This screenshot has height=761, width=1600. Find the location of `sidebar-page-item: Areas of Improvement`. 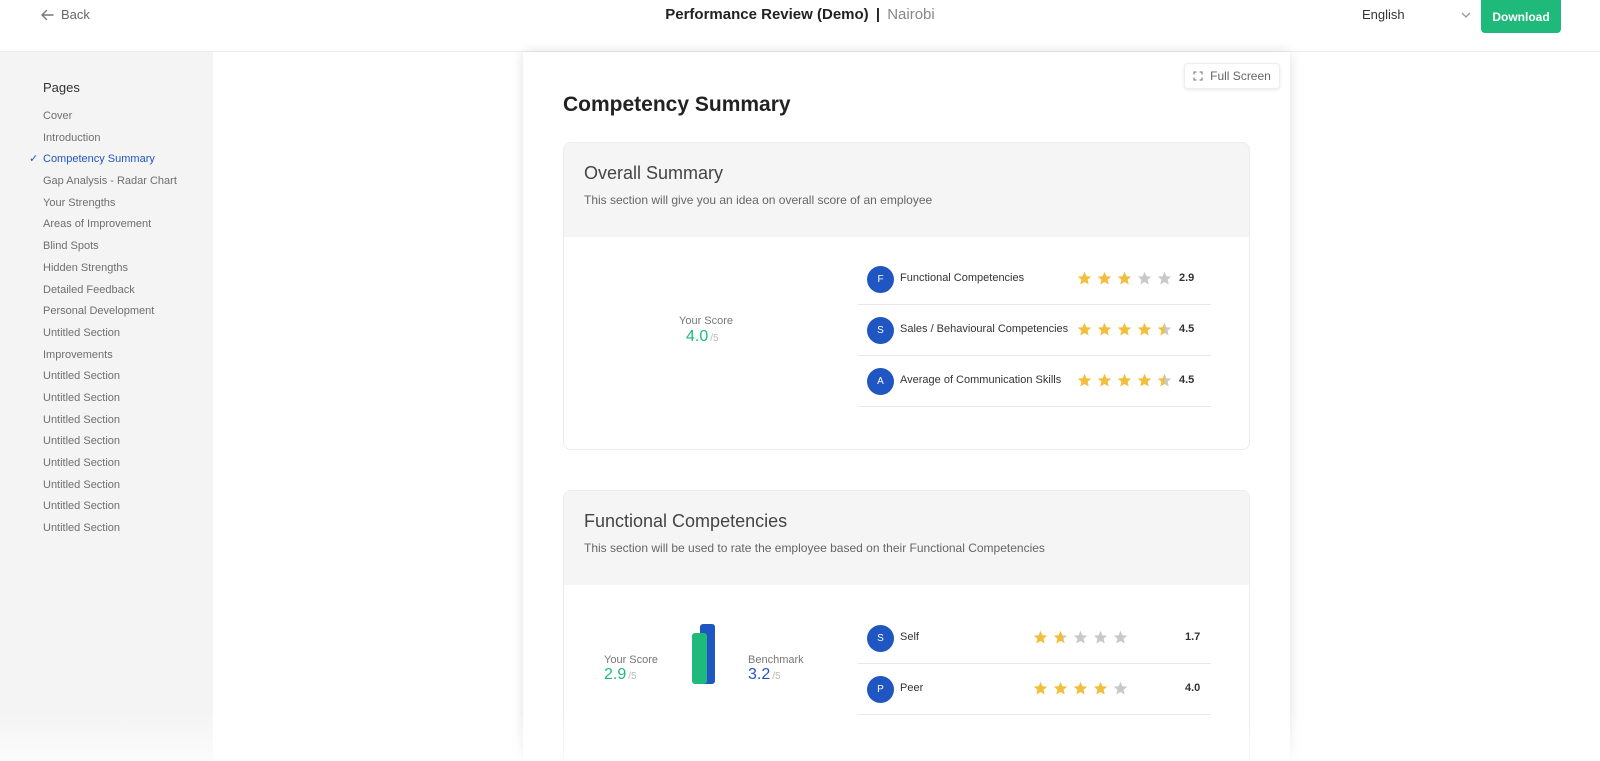

sidebar-page-item: Areas of Improvement is located at coordinates (106, 225).